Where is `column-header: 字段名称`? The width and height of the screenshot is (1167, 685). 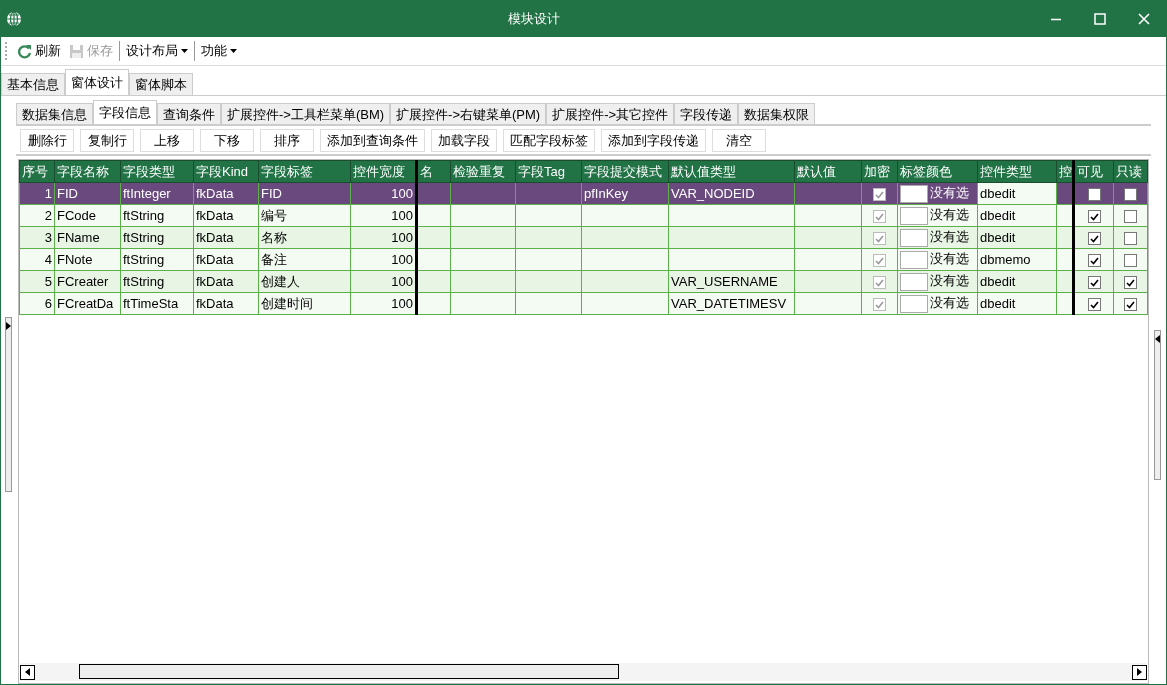 column-header: 字段名称 is located at coordinates (87, 171).